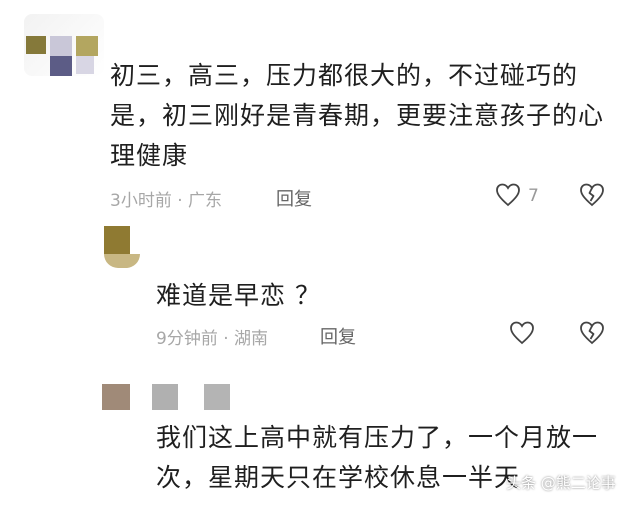  Describe the element at coordinates (344, 75) in the screenshot. I see `comment-text-line: 初三，高三，压力都很大的，不过碰巧的` at that location.